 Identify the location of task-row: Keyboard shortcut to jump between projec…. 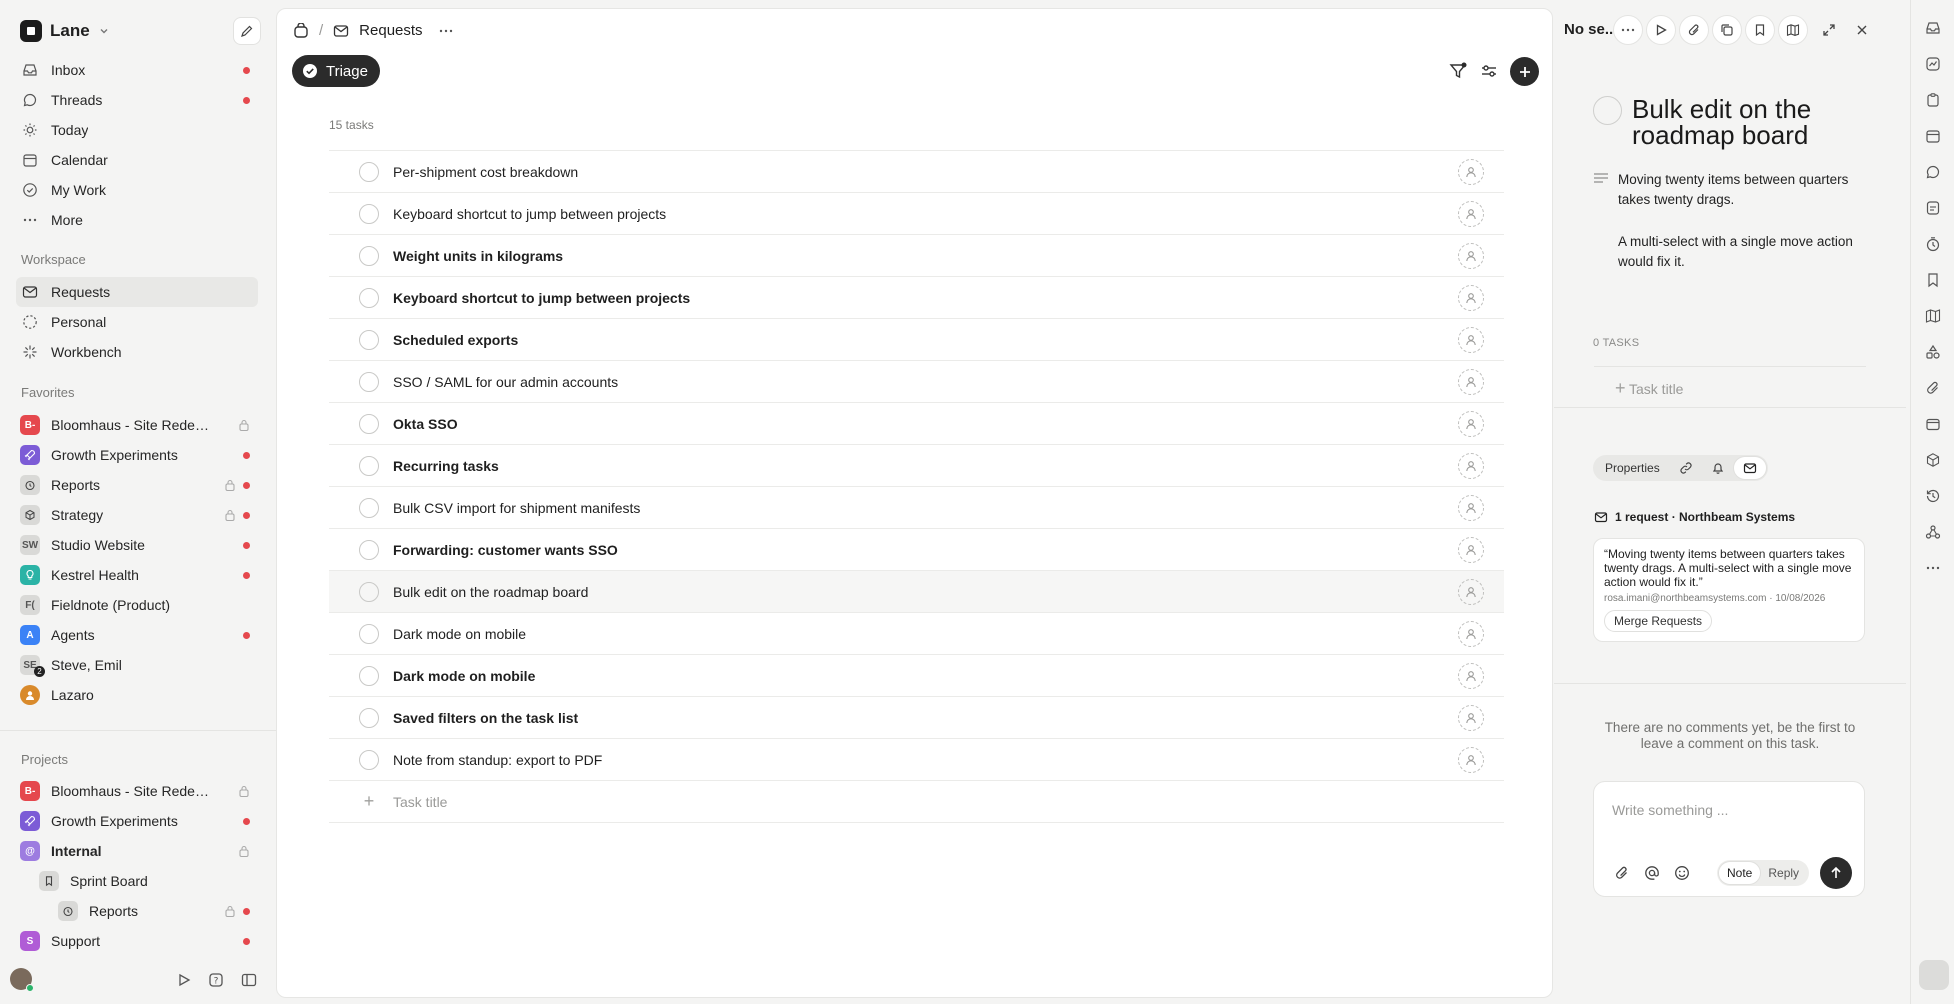
(916, 298).